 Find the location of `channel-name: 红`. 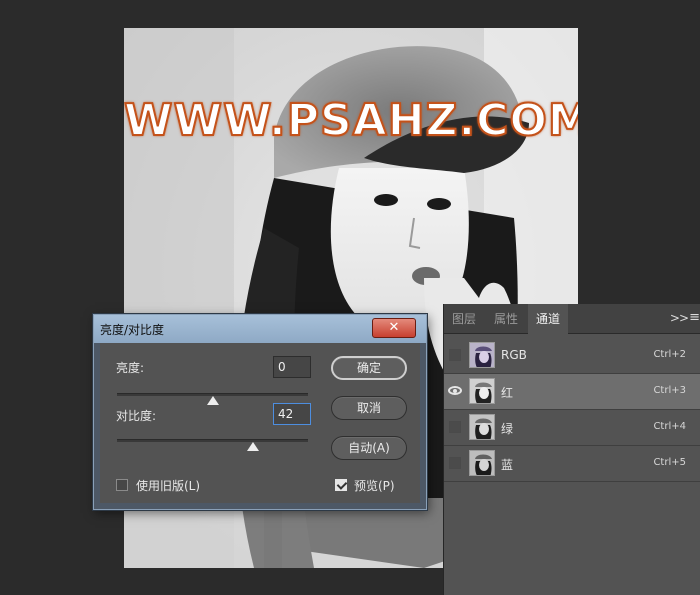

channel-name: 红 is located at coordinates (507, 393).